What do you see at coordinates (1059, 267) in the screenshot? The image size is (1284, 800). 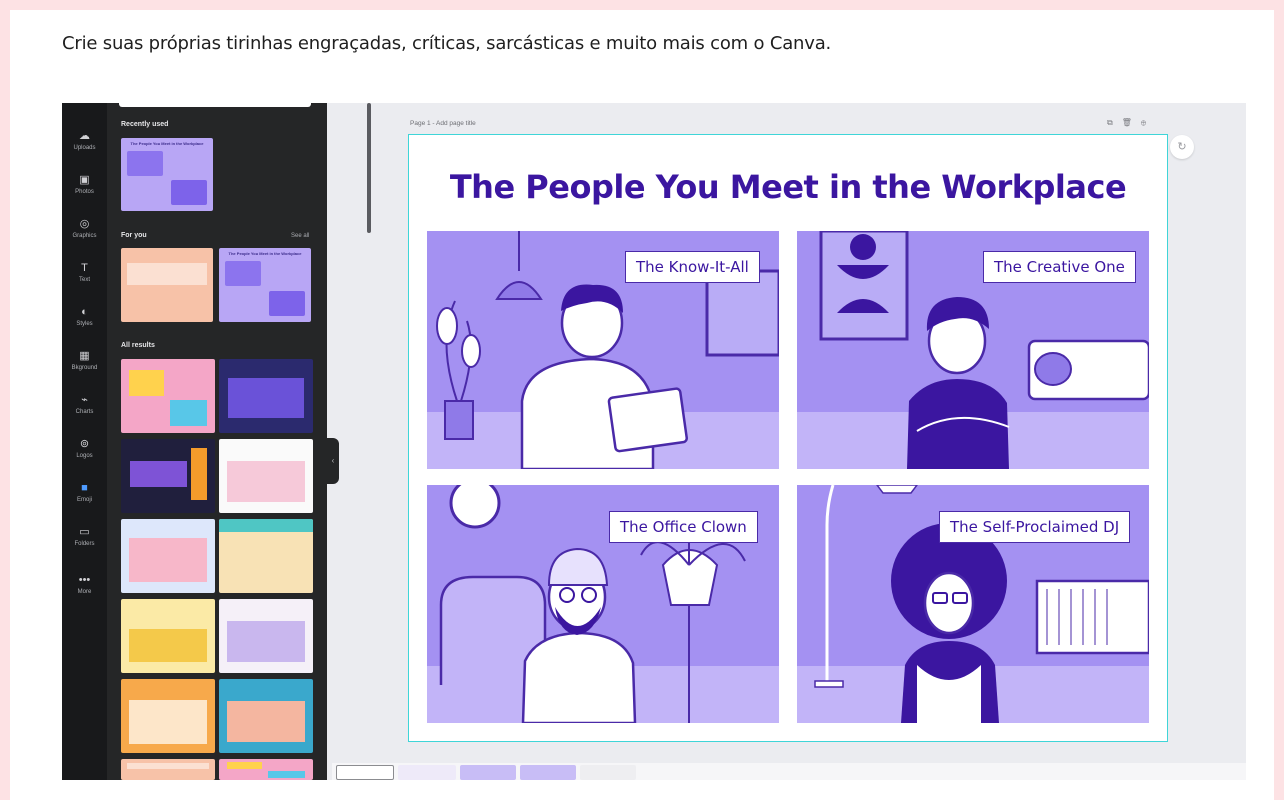 I see `panel-label: The Creative One` at bounding box center [1059, 267].